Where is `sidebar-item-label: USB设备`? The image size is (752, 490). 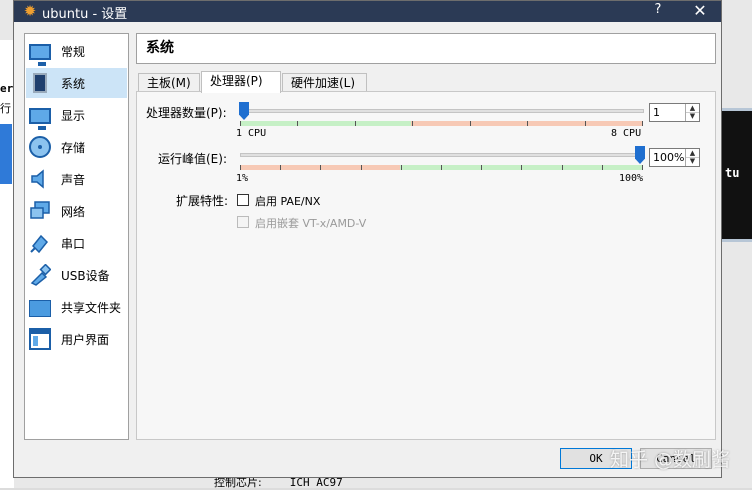
sidebar-item-label: USB设备 is located at coordinates (85, 275).